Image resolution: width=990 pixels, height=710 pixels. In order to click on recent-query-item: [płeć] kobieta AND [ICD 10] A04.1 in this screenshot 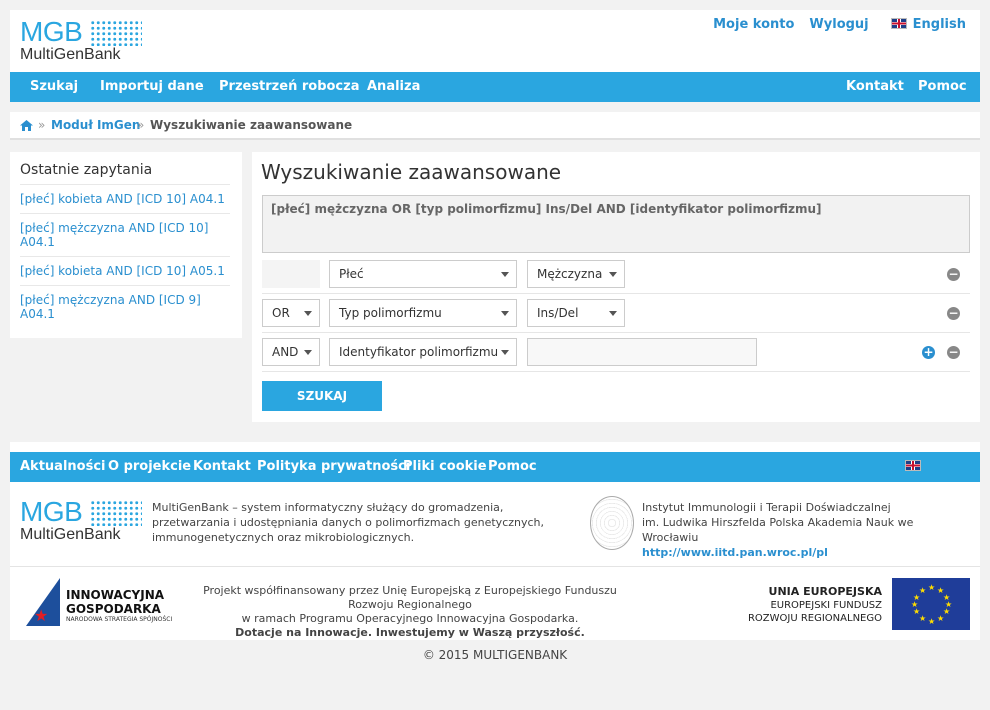, I will do `click(125, 195)`.